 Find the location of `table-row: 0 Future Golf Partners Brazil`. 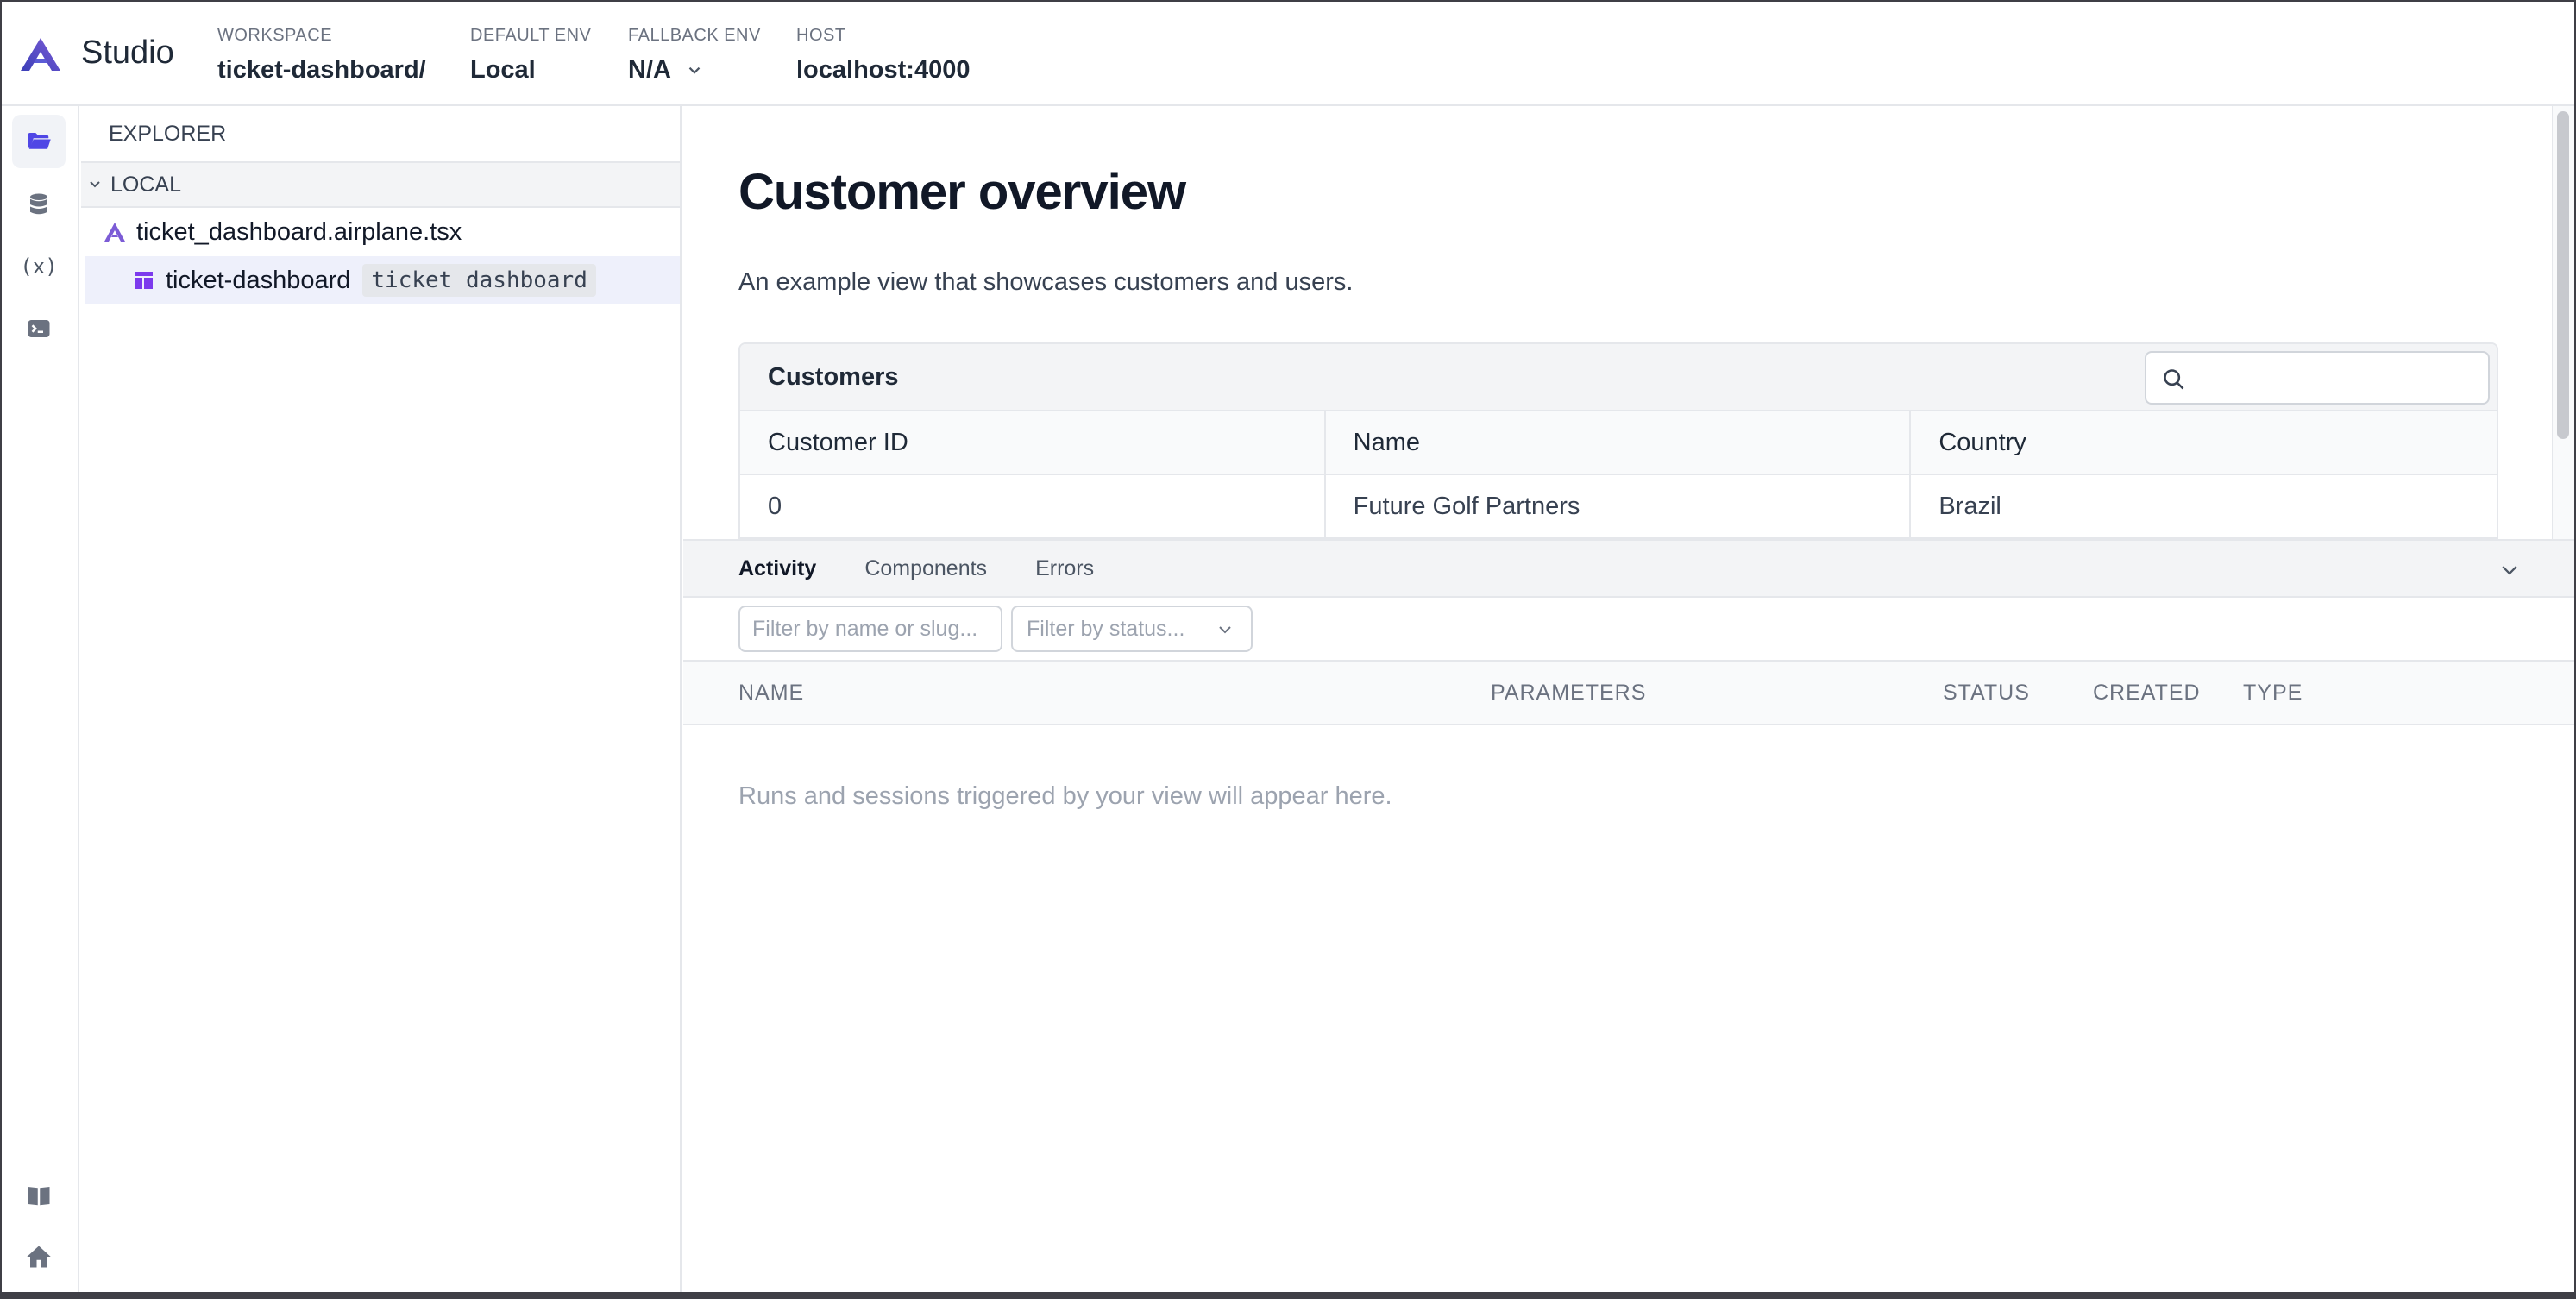

table-row: 0 Future Golf Partners Brazil is located at coordinates (1618, 507).